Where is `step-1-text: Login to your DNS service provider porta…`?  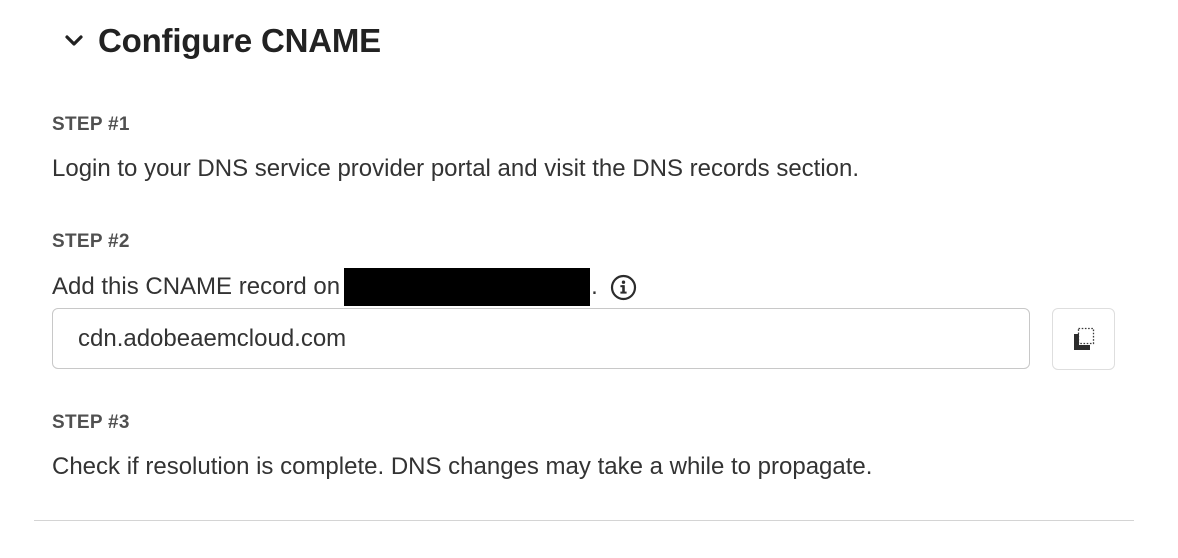 step-1-text: Login to your DNS service provider porta… is located at coordinates (456, 168).